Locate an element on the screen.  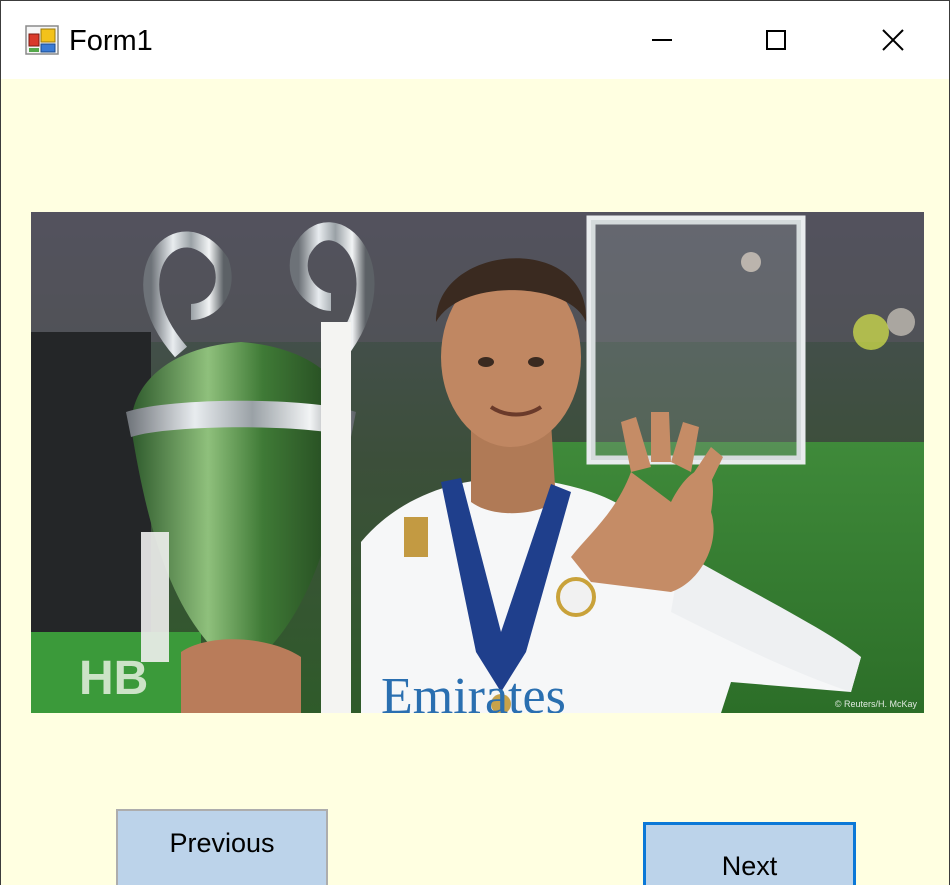
next-button: Next is located at coordinates (749, 853).